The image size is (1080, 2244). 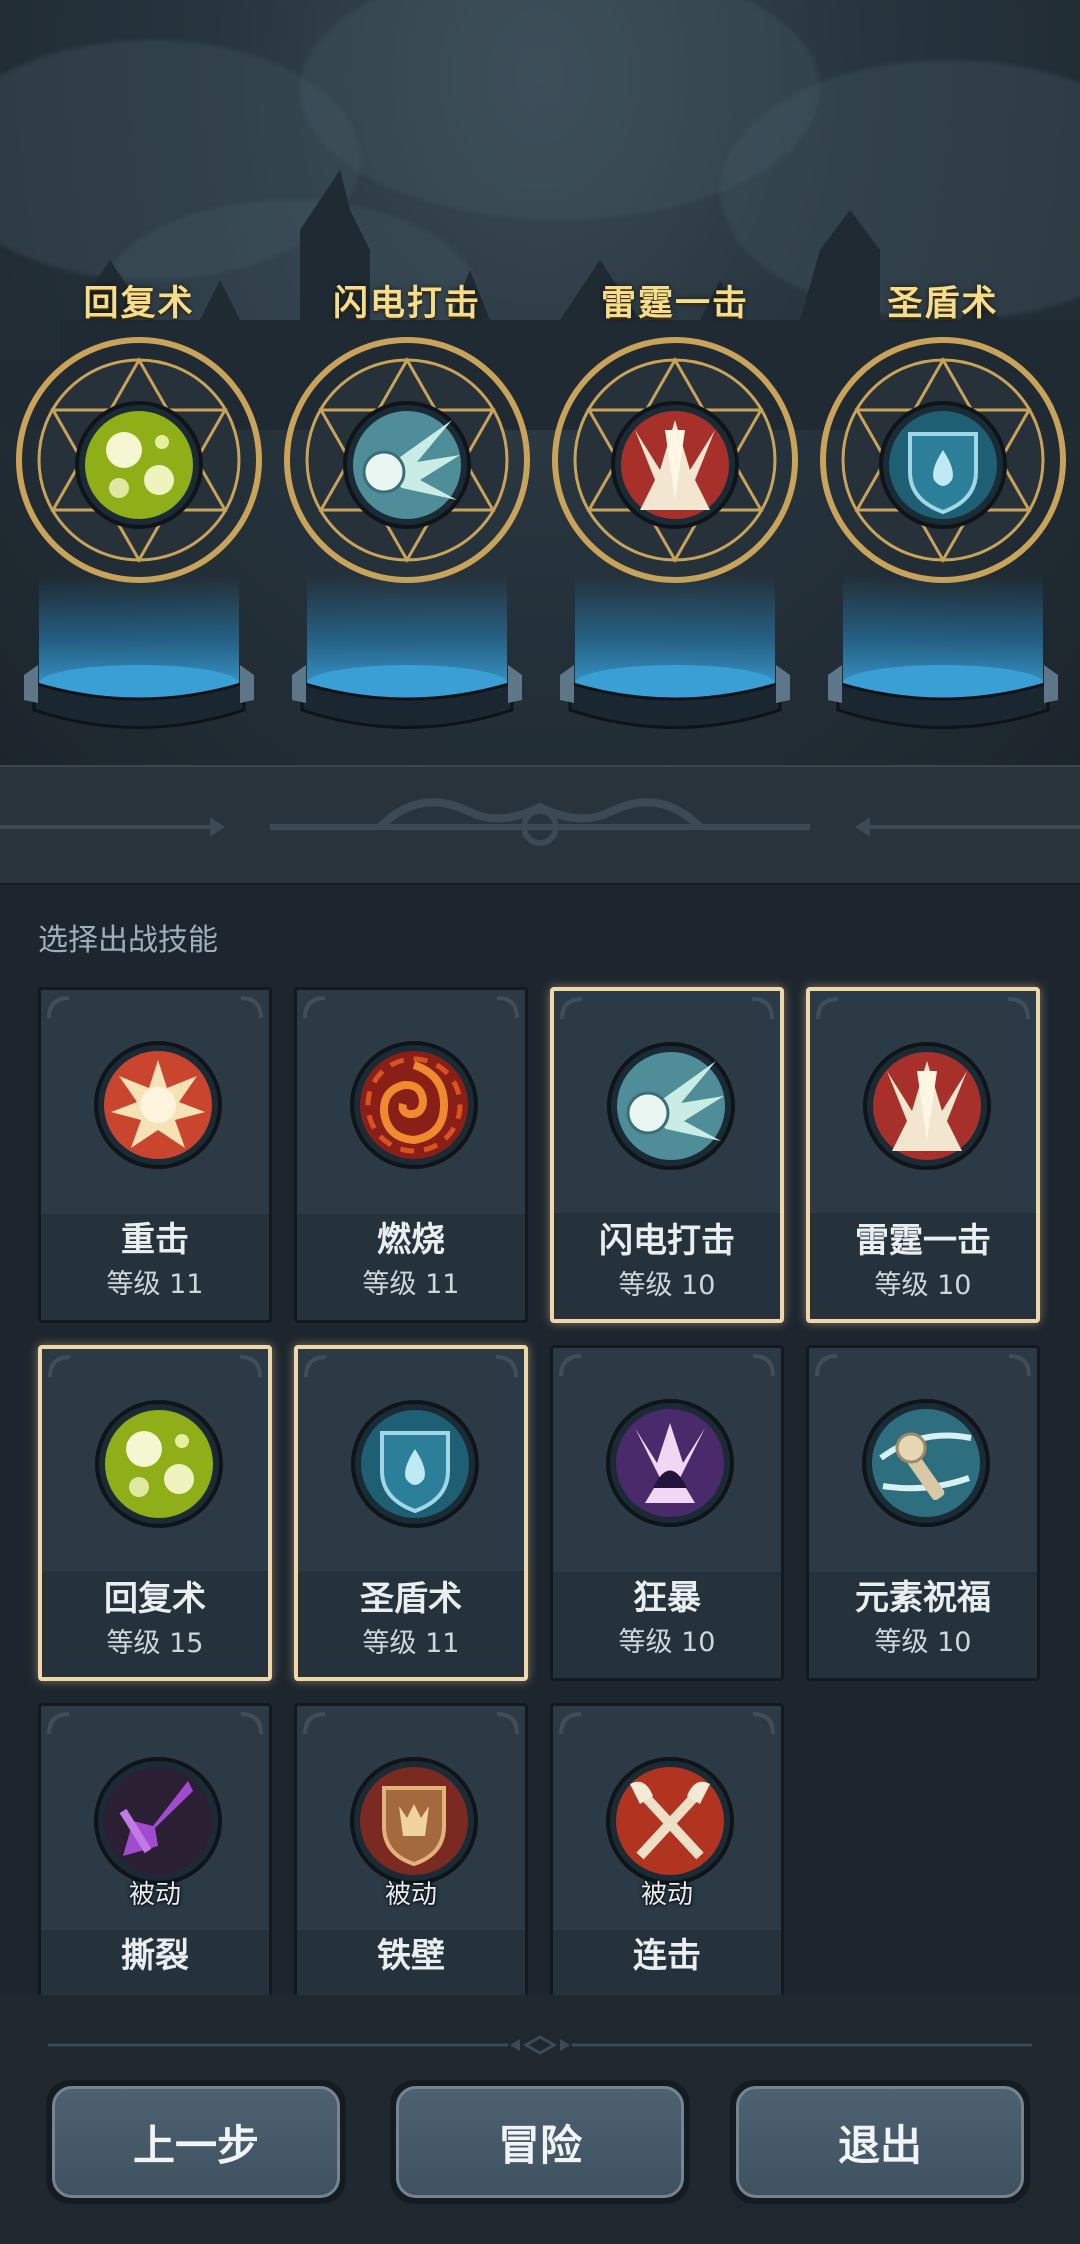 I want to click on skill-card-iron-wall: 被动 铁壁, so click(x=411, y=1849).